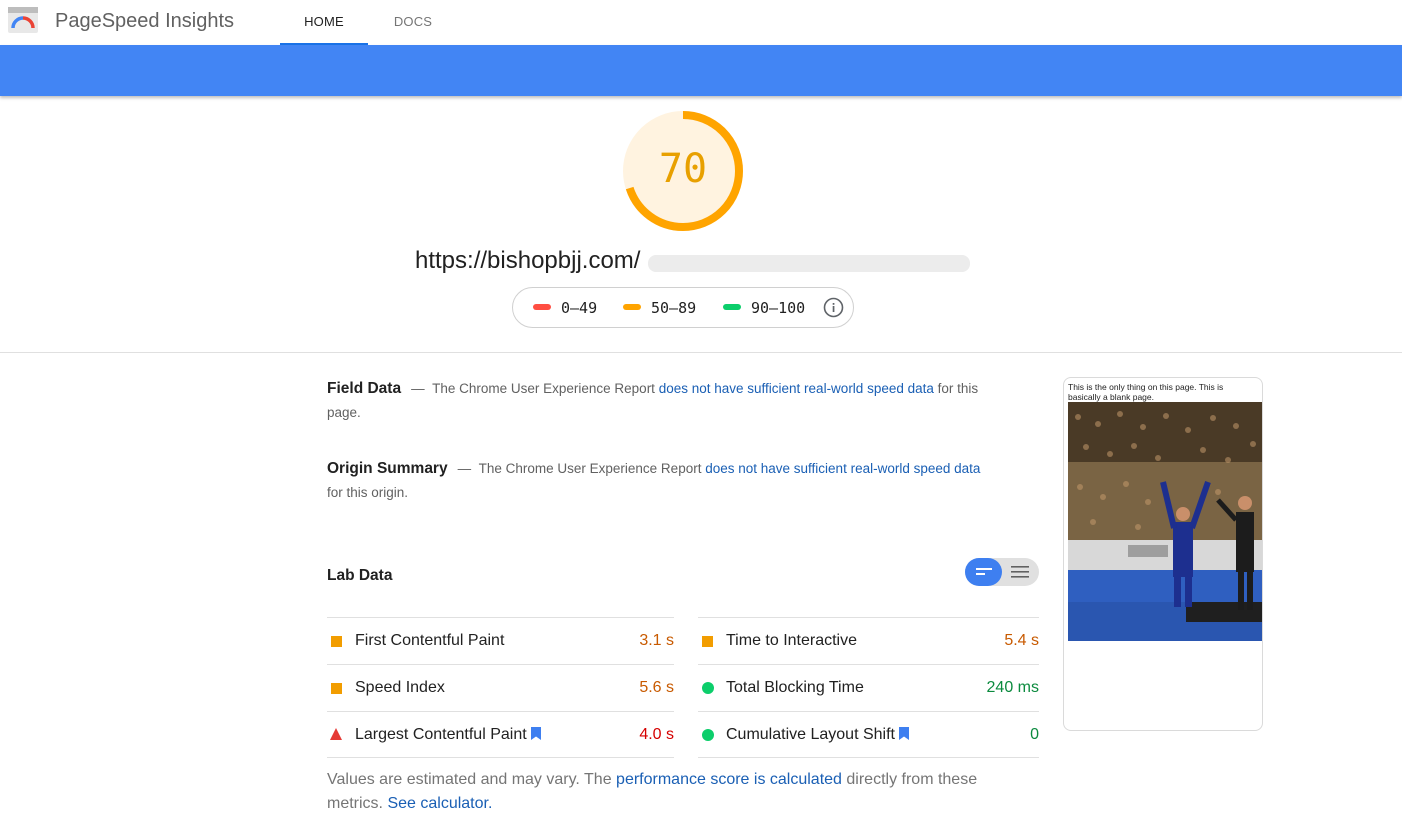 The image size is (1402, 825). I want to click on origin-summary-heading: Origin Summary, so click(387, 468).